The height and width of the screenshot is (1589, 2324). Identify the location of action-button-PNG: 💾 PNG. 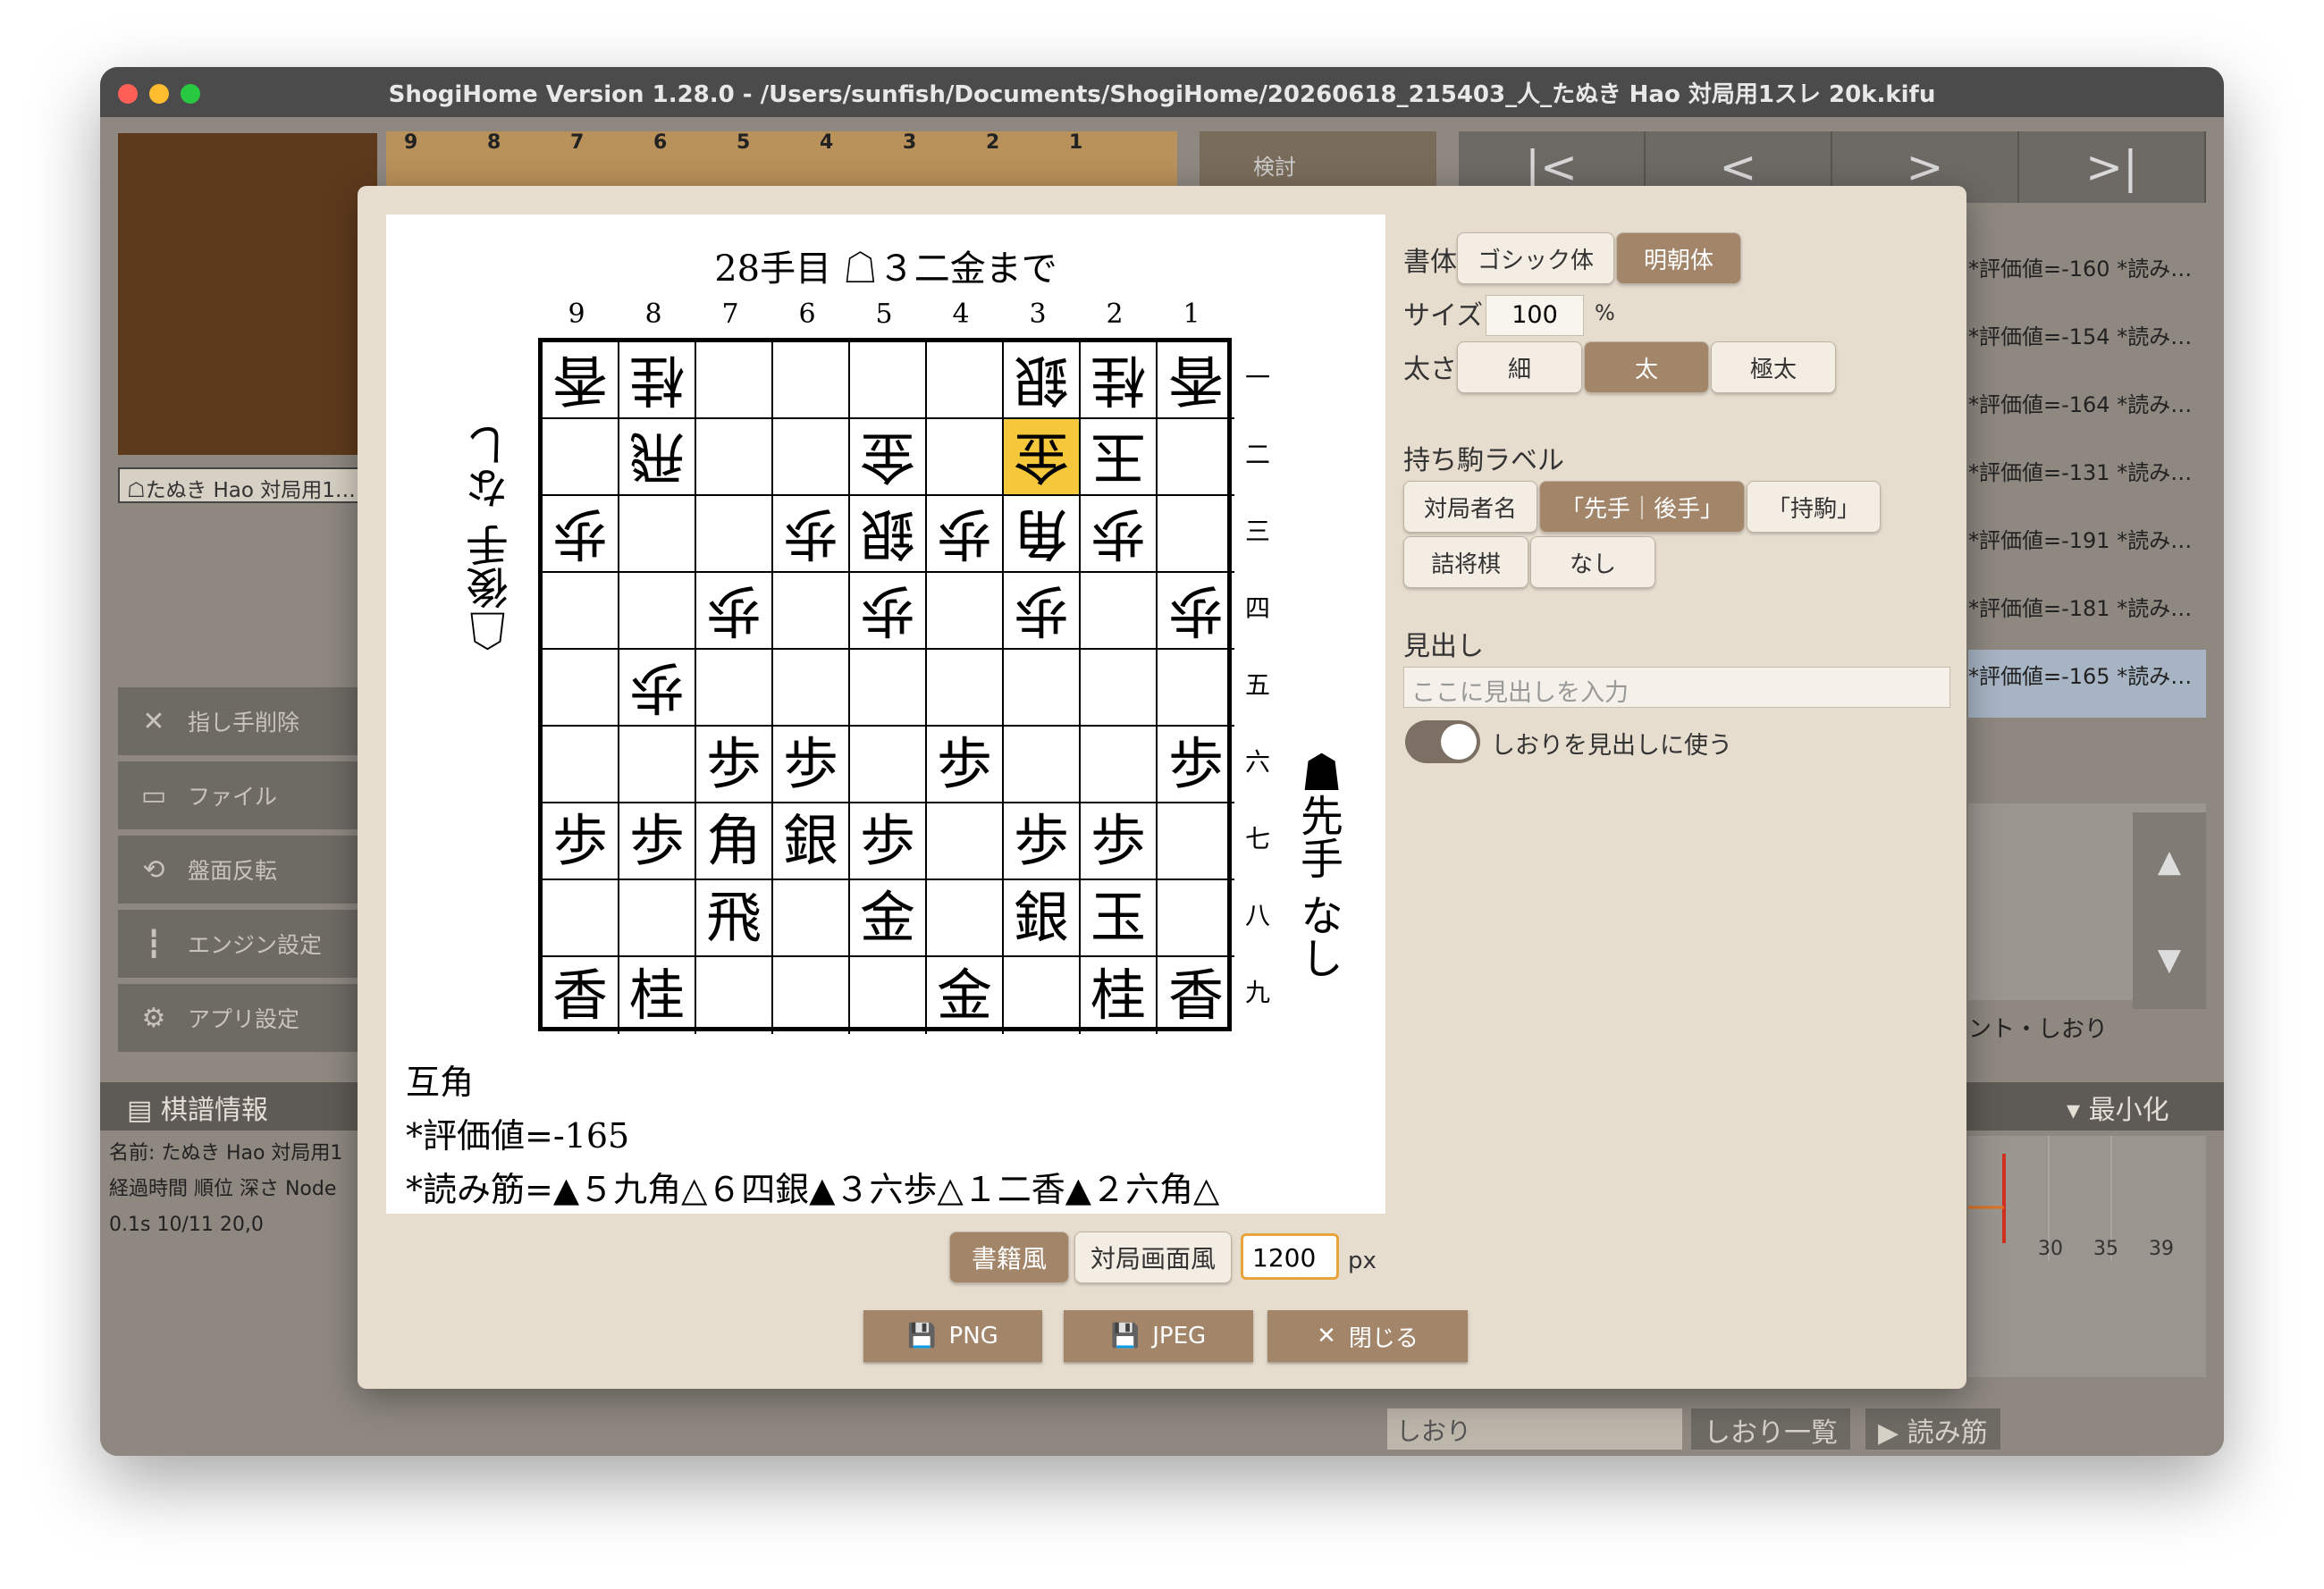
(953, 1336).